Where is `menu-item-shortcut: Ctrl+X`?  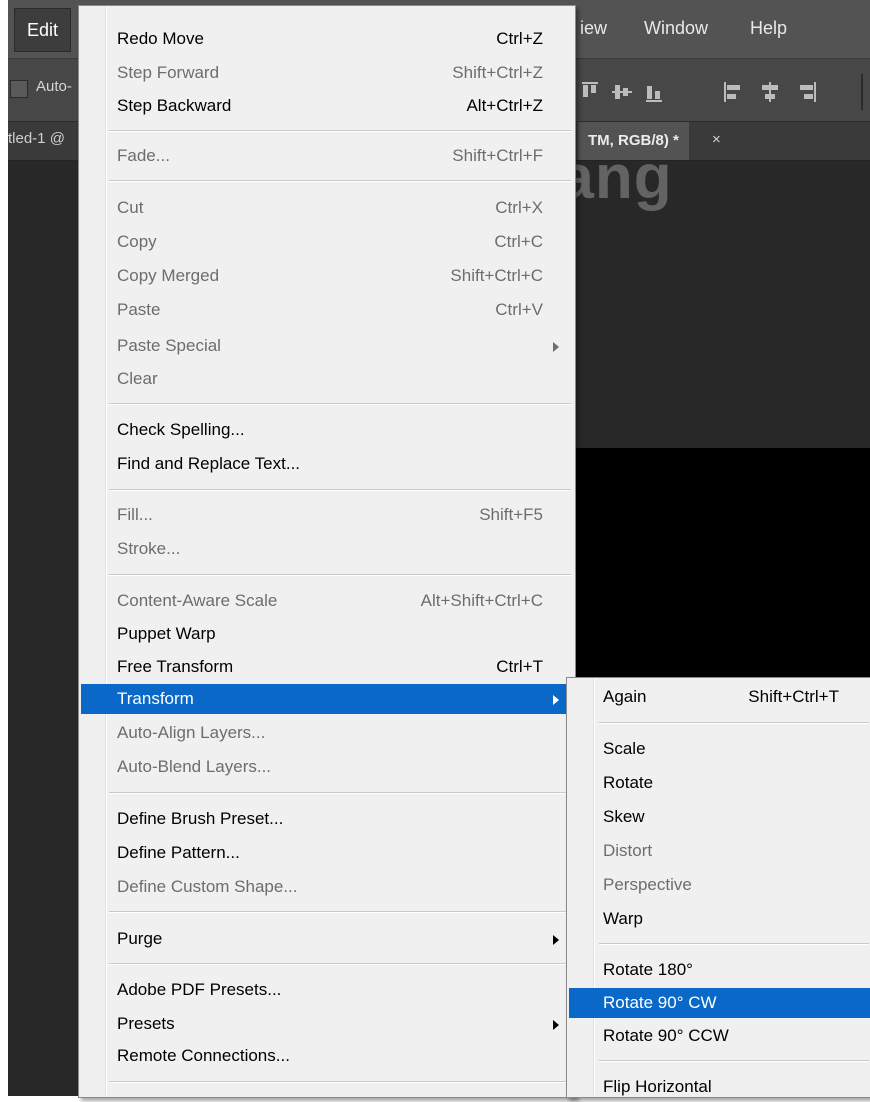
menu-item-shortcut: Ctrl+X is located at coordinates (519, 207).